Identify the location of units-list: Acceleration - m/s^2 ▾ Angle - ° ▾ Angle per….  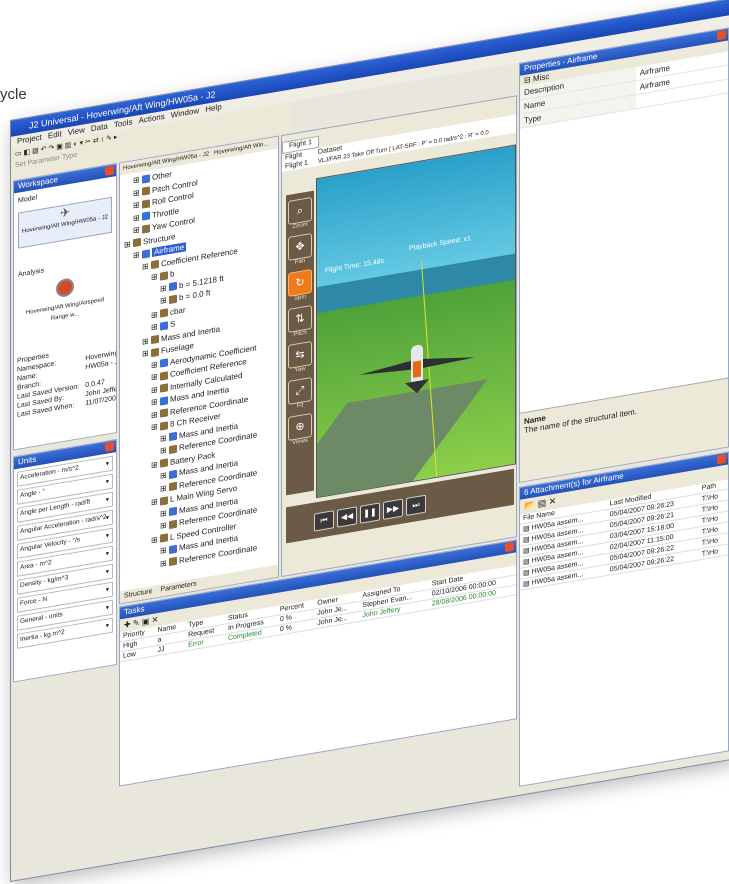
(65, 552).